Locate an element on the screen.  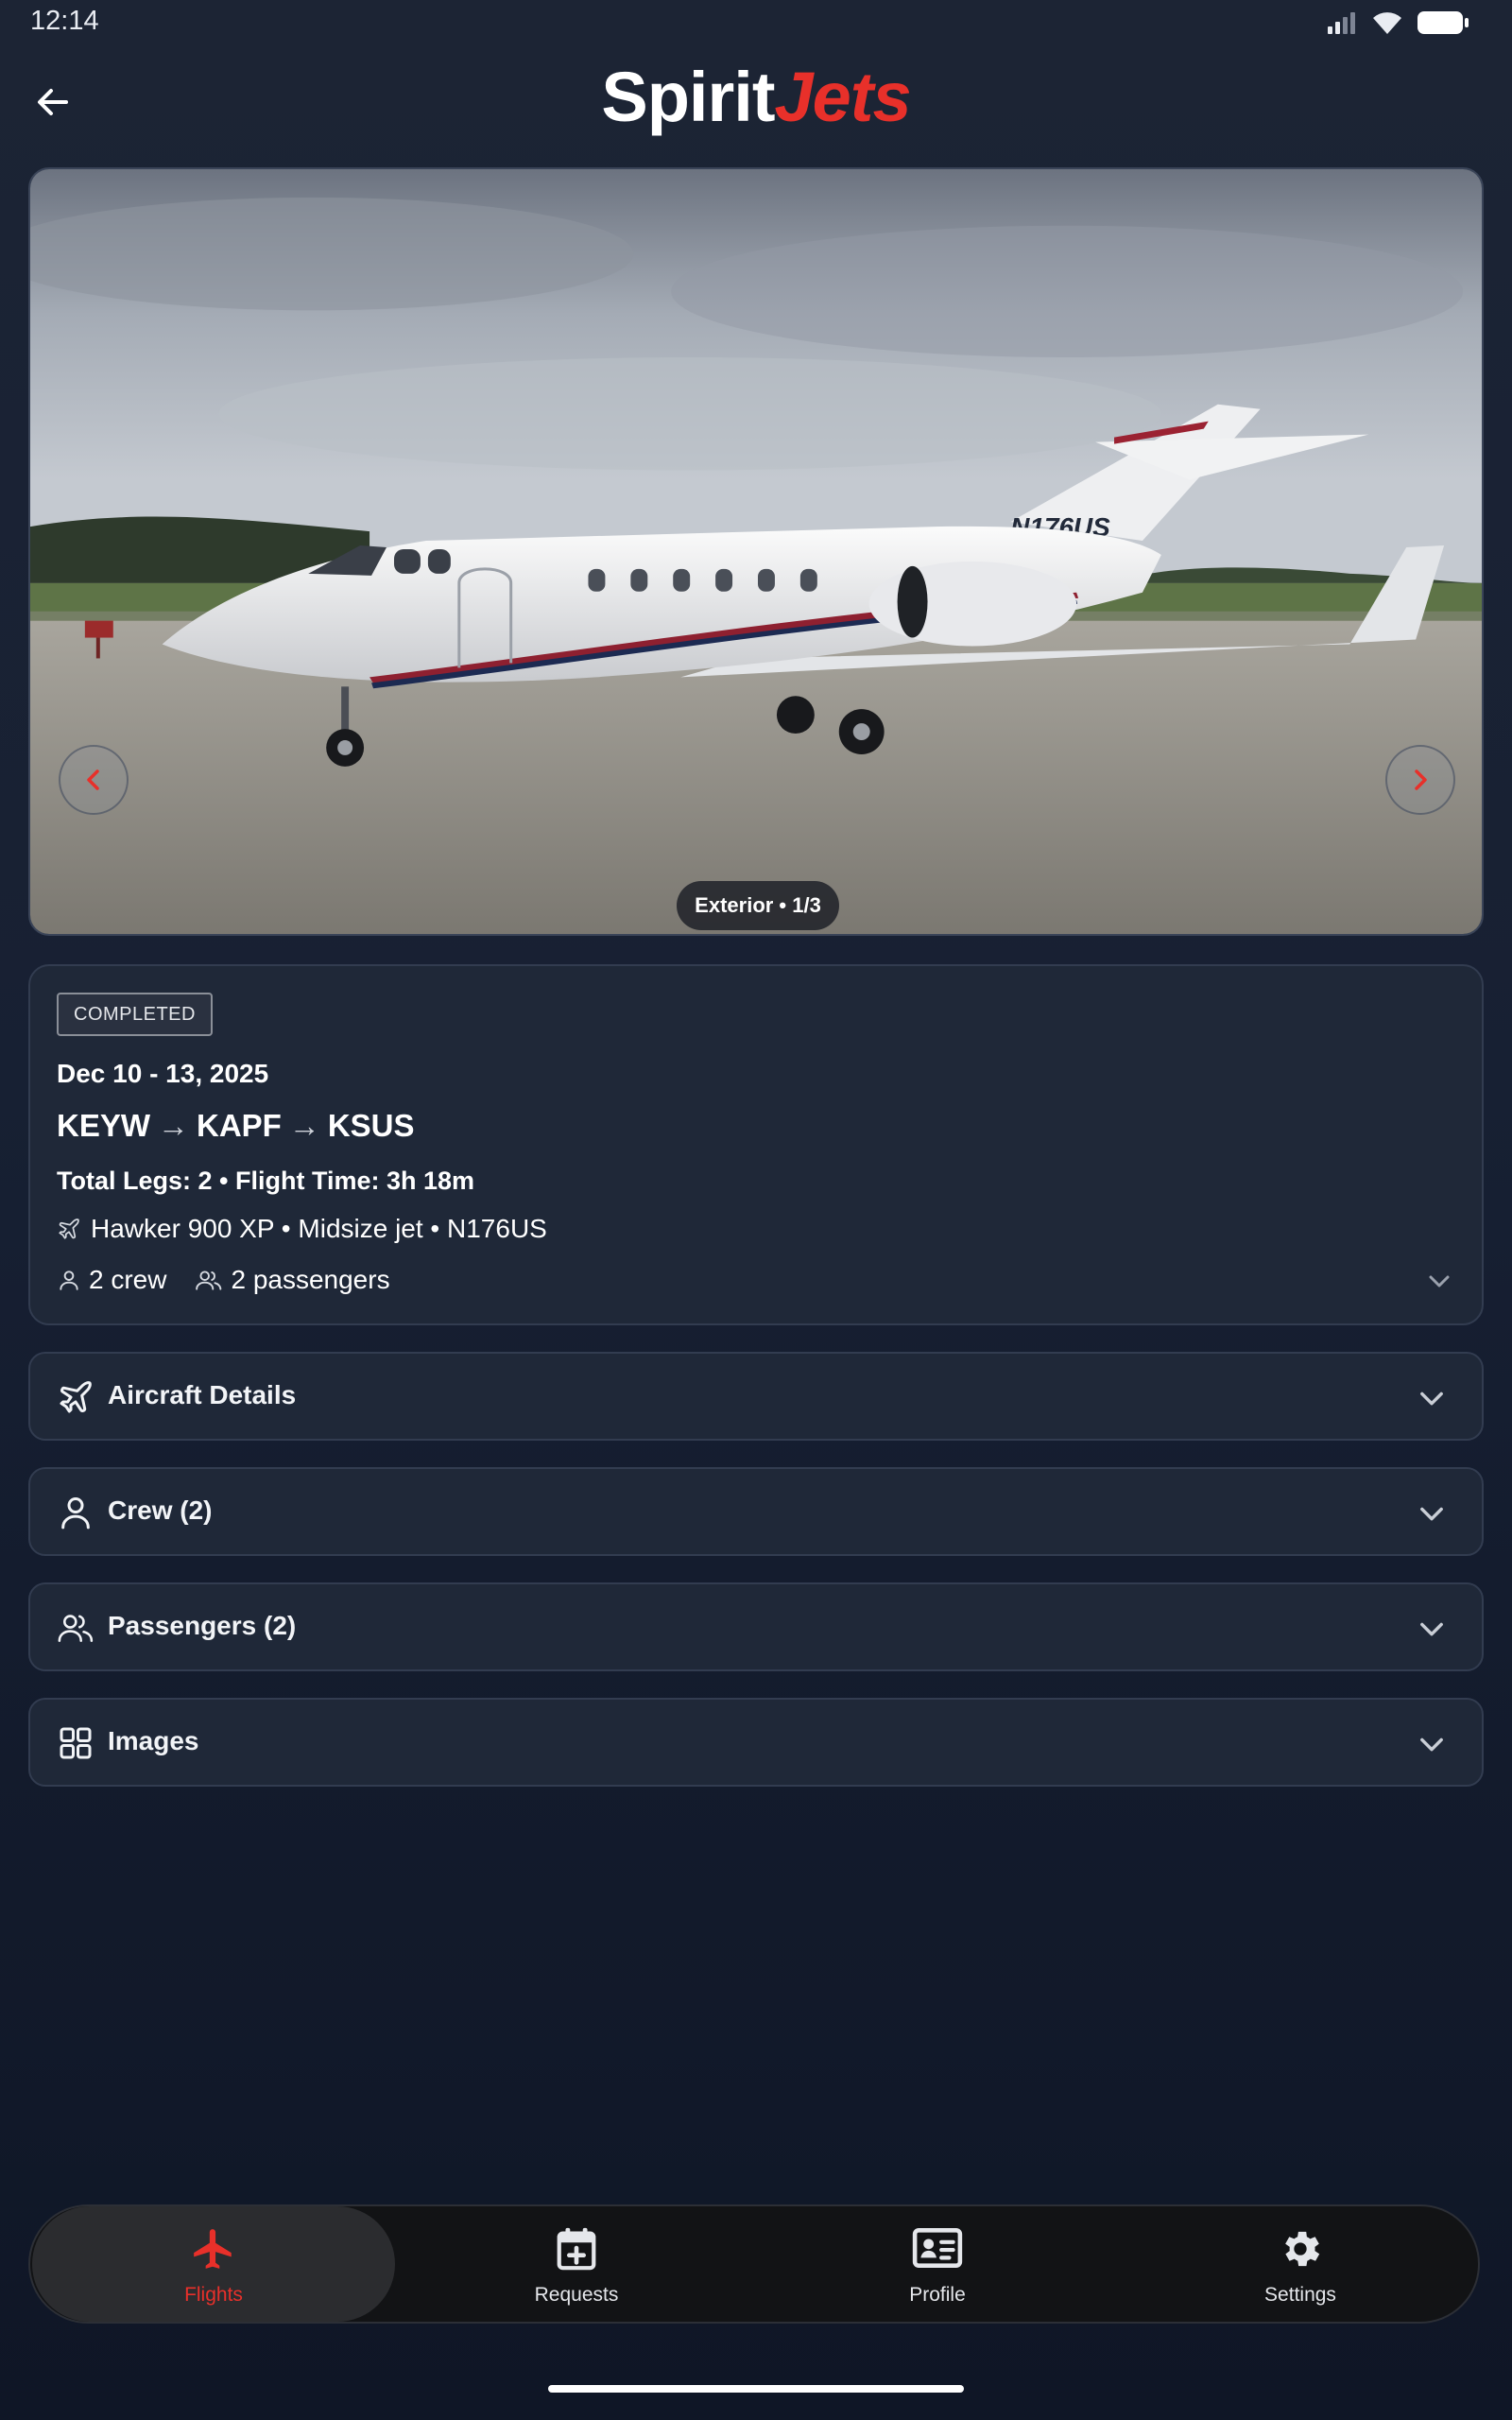
status-icons is located at coordinates (1397, 22).